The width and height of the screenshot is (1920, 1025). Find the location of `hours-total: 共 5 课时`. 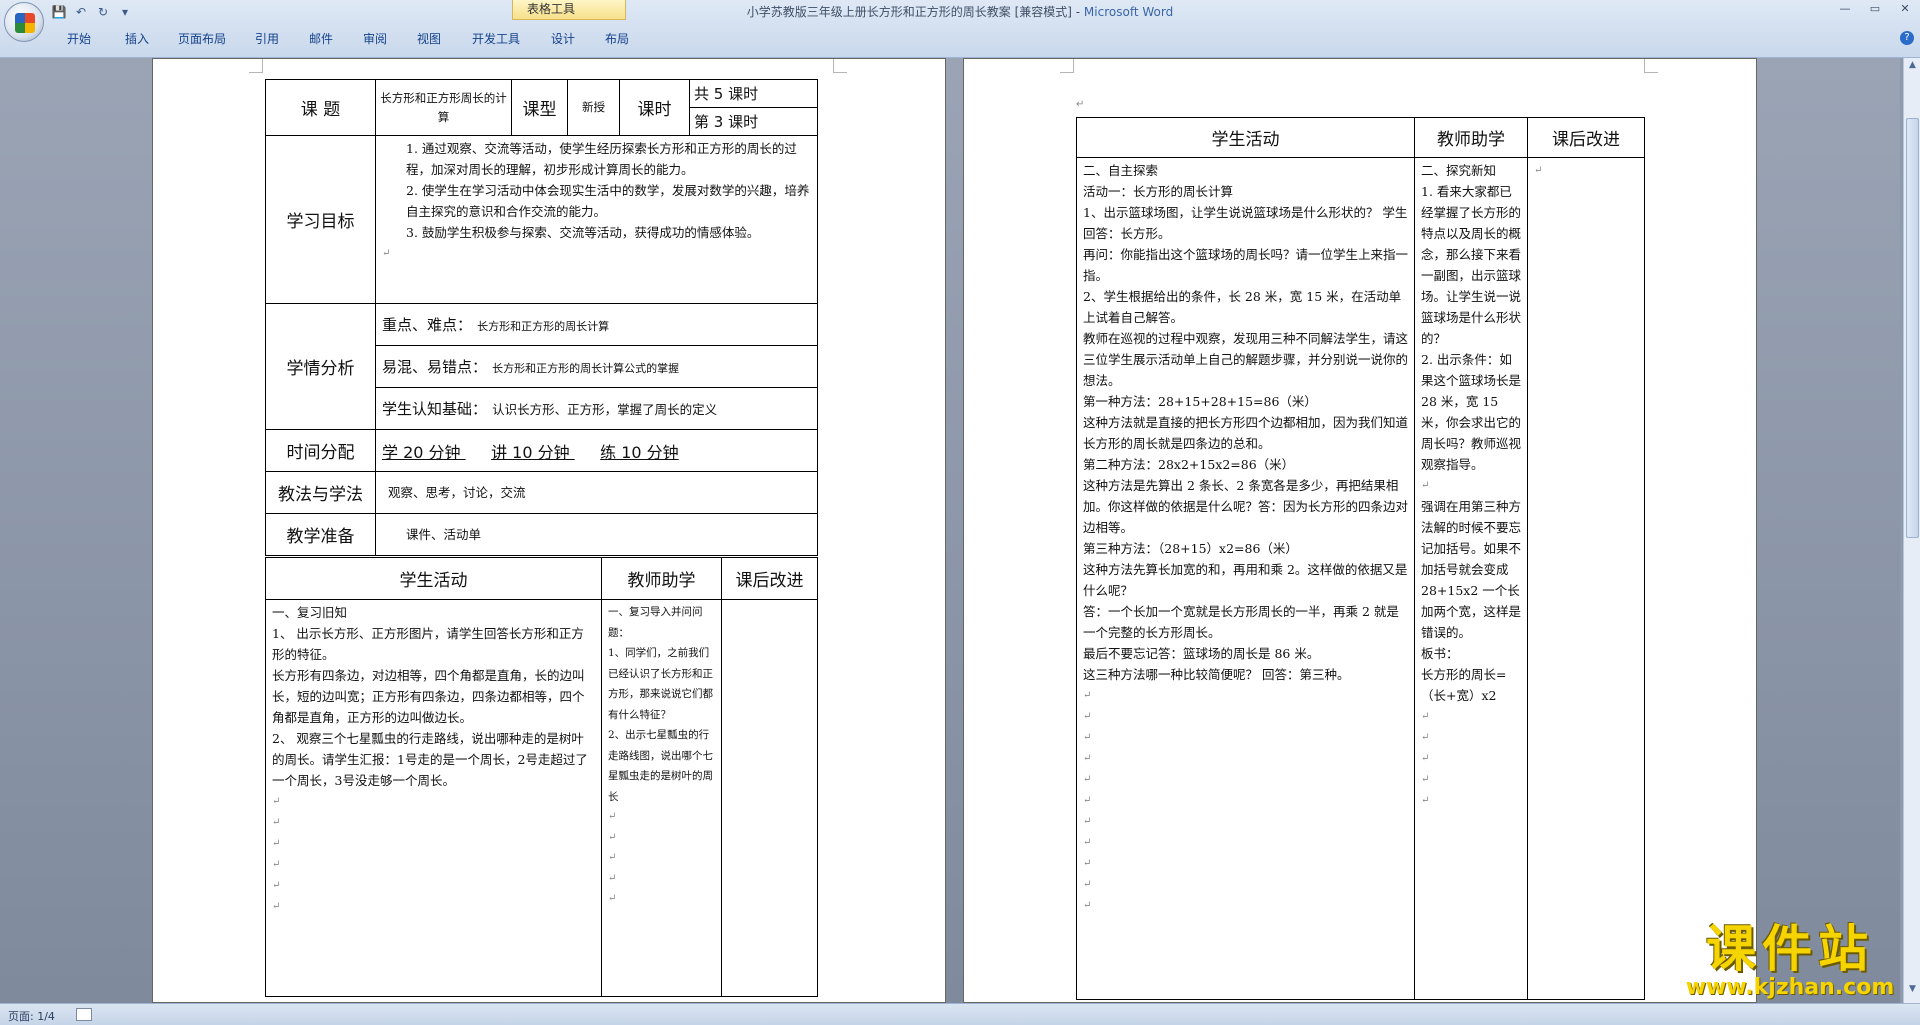

hours-total: 共 5 课时 is located at coordinates (753, 93).